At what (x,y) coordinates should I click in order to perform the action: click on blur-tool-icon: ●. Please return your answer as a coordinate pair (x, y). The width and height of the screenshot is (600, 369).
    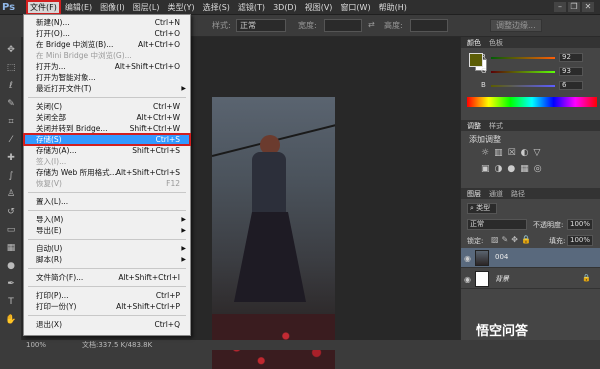
    Looking at the image, I should click on (11, 266).